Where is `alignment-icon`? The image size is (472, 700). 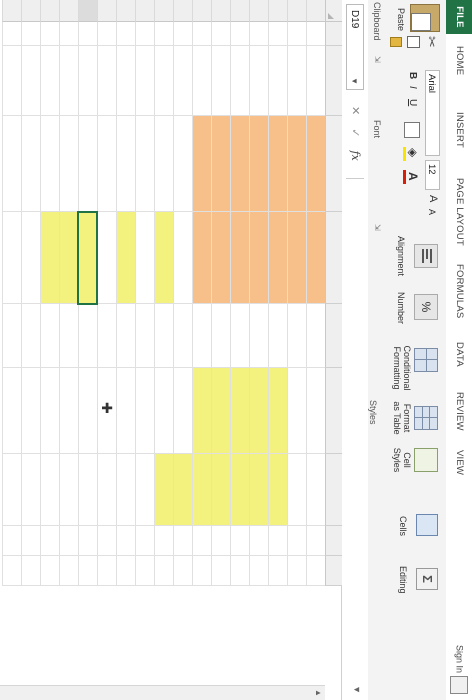 alignment-icon is located at coordinates (426, 256).